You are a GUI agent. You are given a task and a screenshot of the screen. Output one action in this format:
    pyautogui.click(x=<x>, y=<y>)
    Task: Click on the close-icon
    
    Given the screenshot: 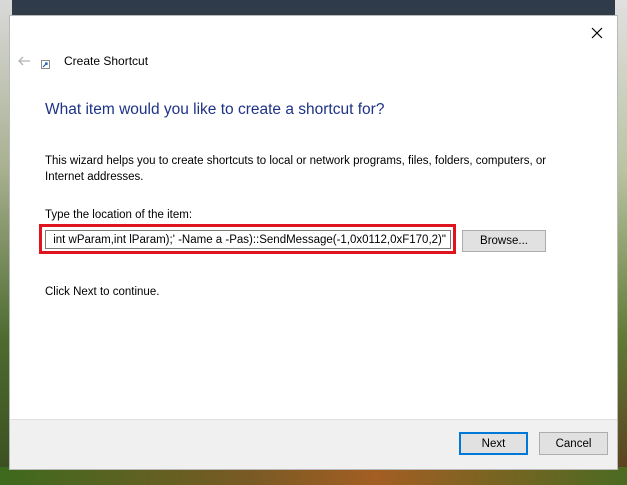 What is the action you would take?
    pyautogui.click(x=597, y=33)
    